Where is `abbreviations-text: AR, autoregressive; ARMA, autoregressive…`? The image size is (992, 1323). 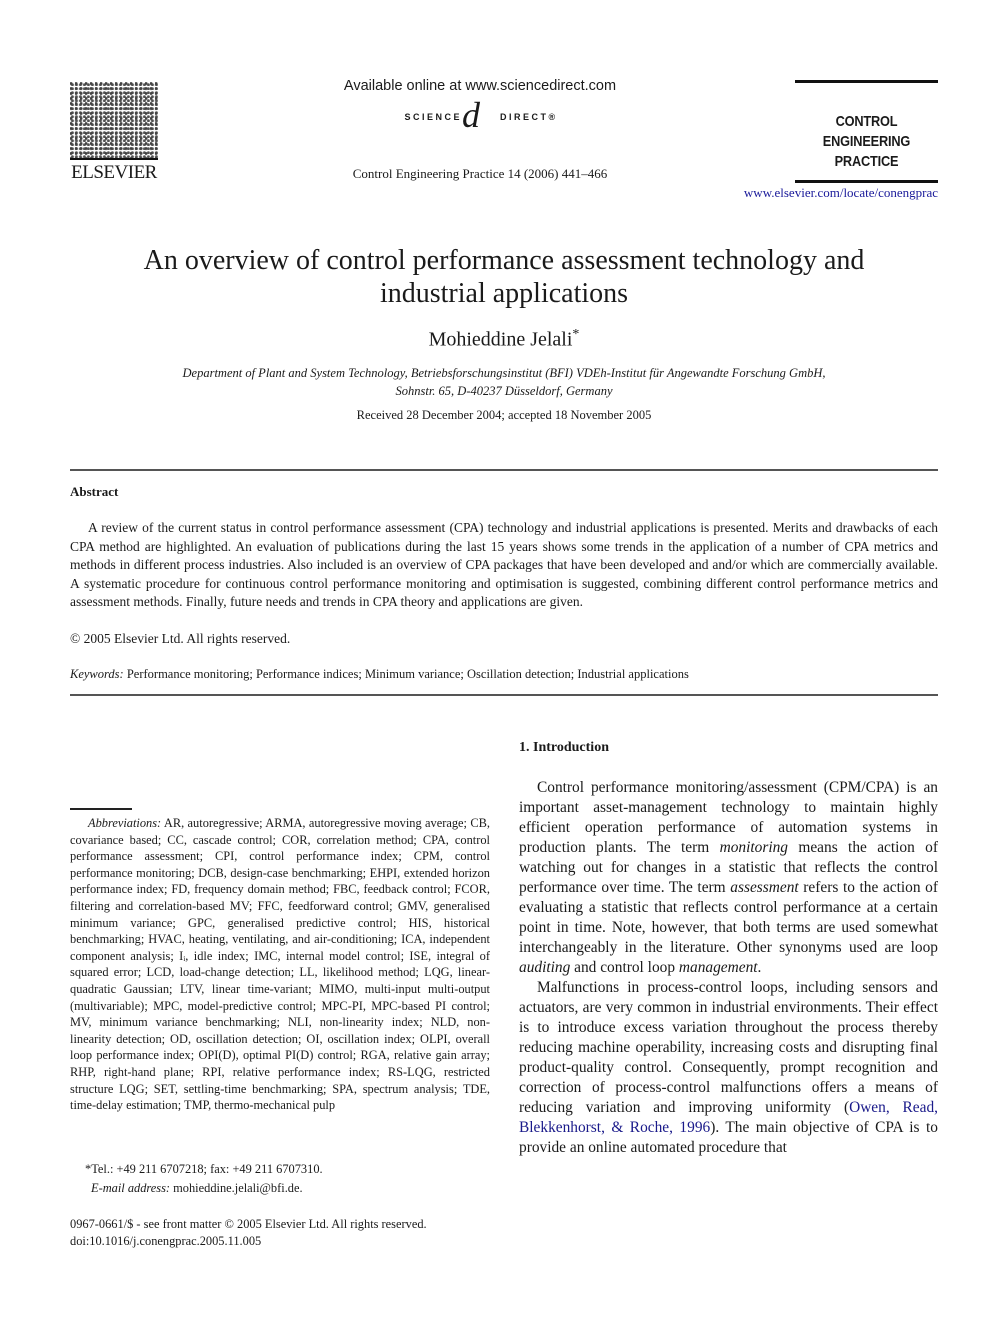
abbreviations-text: AR, autoregressive; ARMA, autoregressive… is located at coordinates (280, 964).